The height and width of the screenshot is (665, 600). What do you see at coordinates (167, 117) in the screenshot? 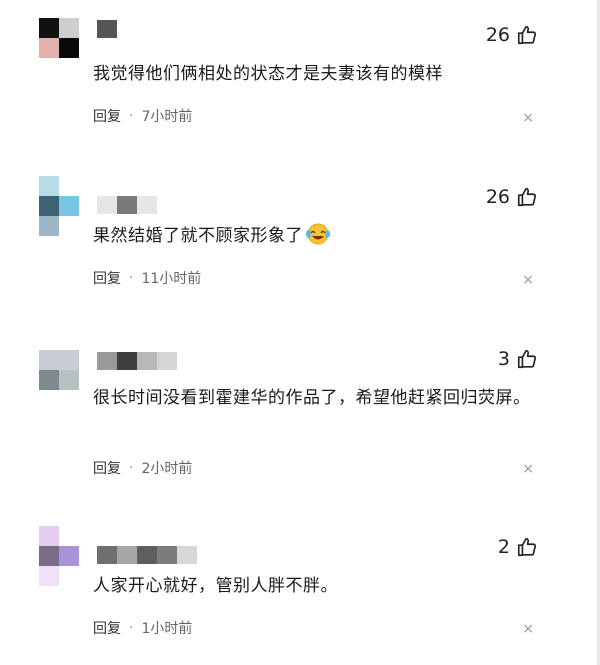
I see `timestamp: 7小时前` at bounding box center [167, 117].